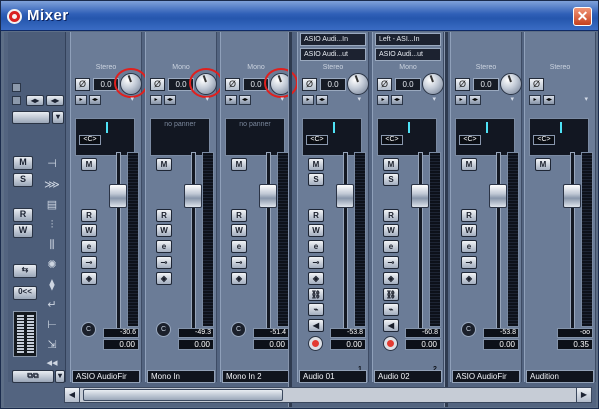 The width and height of the screenshot is (599, 409). Describe the element at coordinates (256, 376) in the screenshot. I see `channel-name: Mono In 2` at that location.